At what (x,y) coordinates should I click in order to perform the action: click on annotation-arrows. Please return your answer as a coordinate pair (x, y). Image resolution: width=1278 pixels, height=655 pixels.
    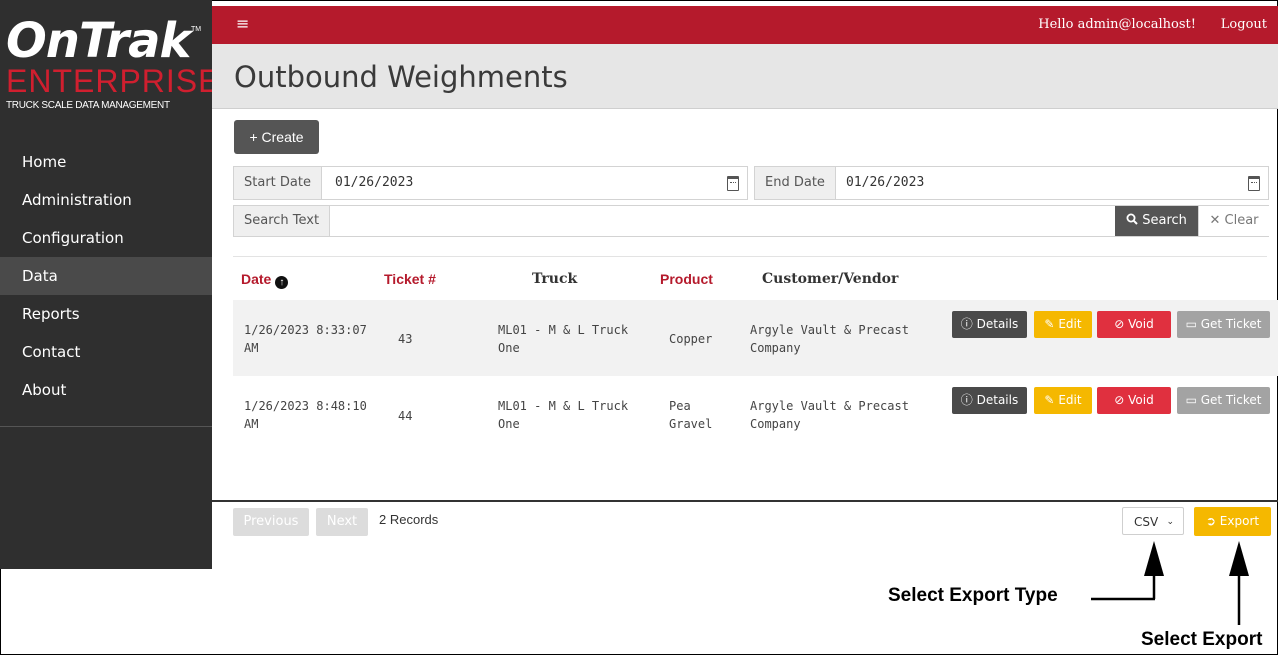
    Looking at the image, I should click on (1170, 583).